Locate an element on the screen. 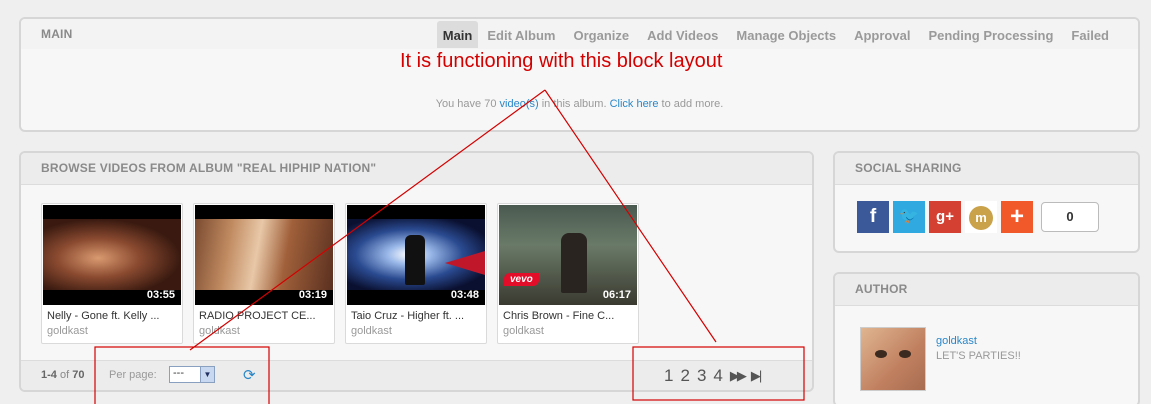  video-duration: 06:17 is located at coordinates (616, 295).